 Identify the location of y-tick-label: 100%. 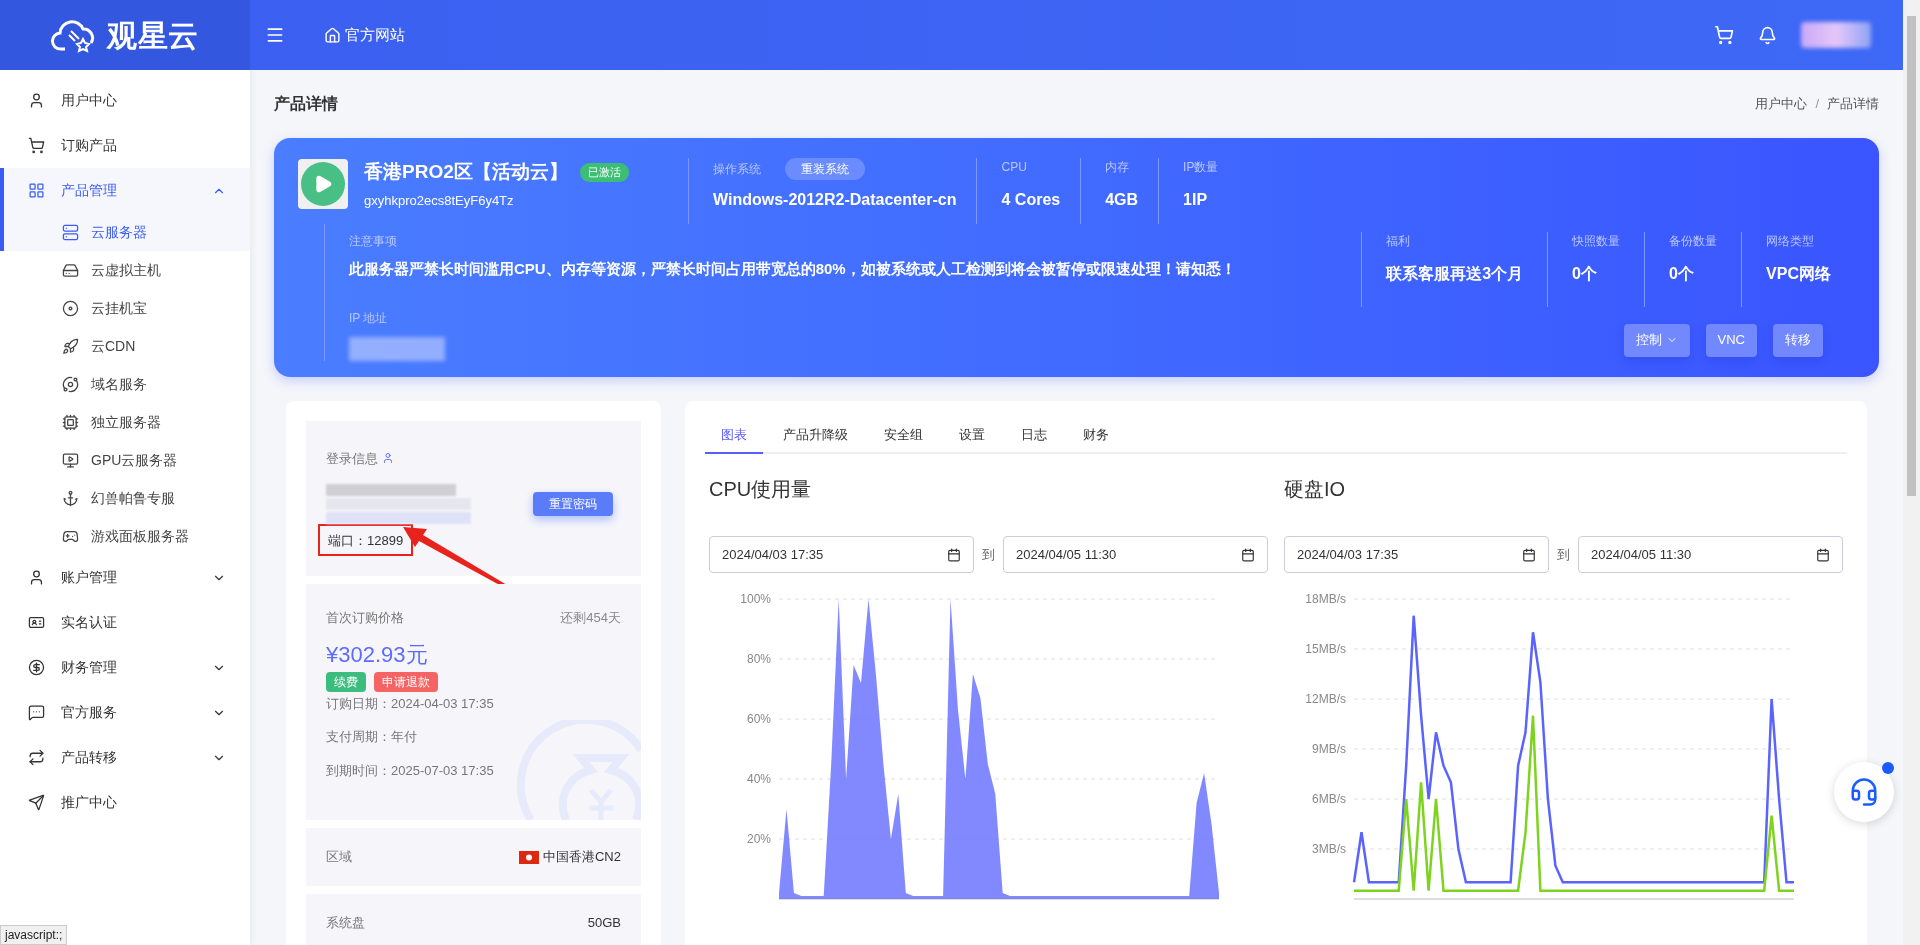
(756, 599).